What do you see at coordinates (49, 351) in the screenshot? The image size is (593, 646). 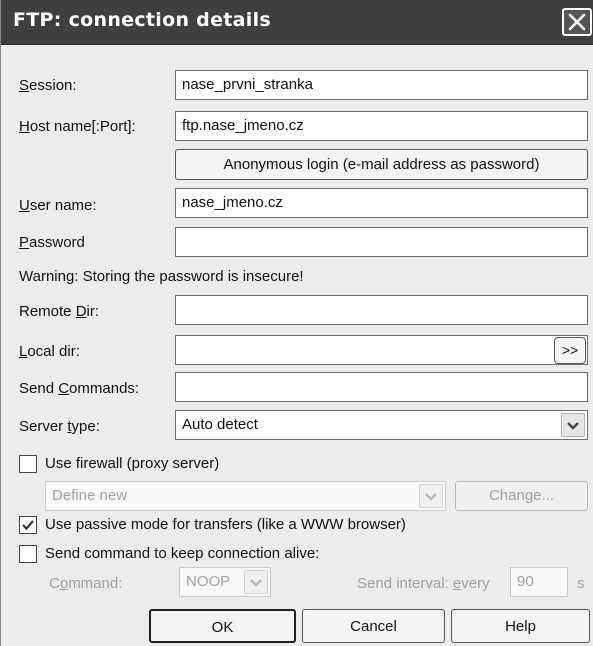 I see `local-dir-label: Local dir:` at bounding box center [49, 351].